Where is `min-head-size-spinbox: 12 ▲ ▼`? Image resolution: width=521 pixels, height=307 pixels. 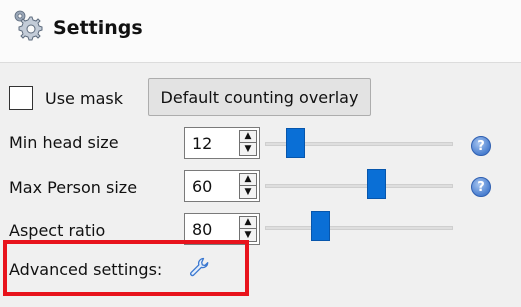 min-head-size-spinbox: 12 ▲ ▼ is located at coordinates (222, 143).